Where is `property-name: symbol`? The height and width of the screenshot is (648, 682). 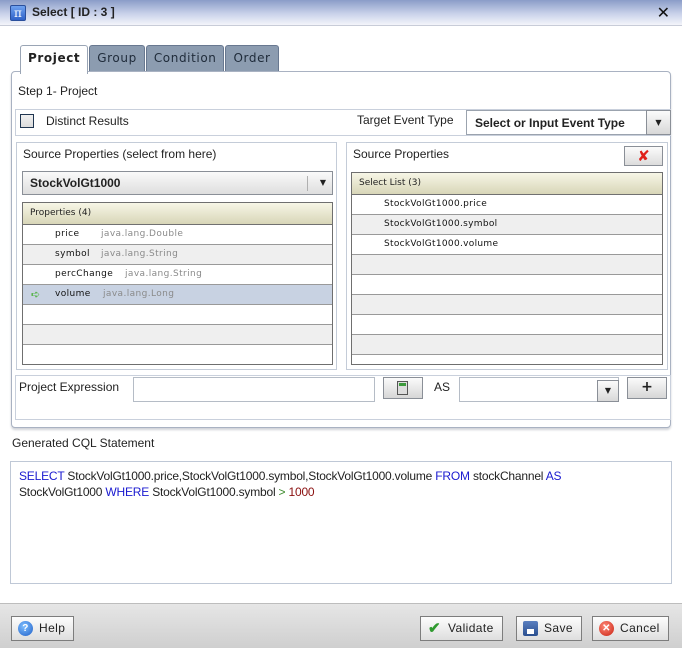 property-name: symbol is located at coordinates (72, 254).